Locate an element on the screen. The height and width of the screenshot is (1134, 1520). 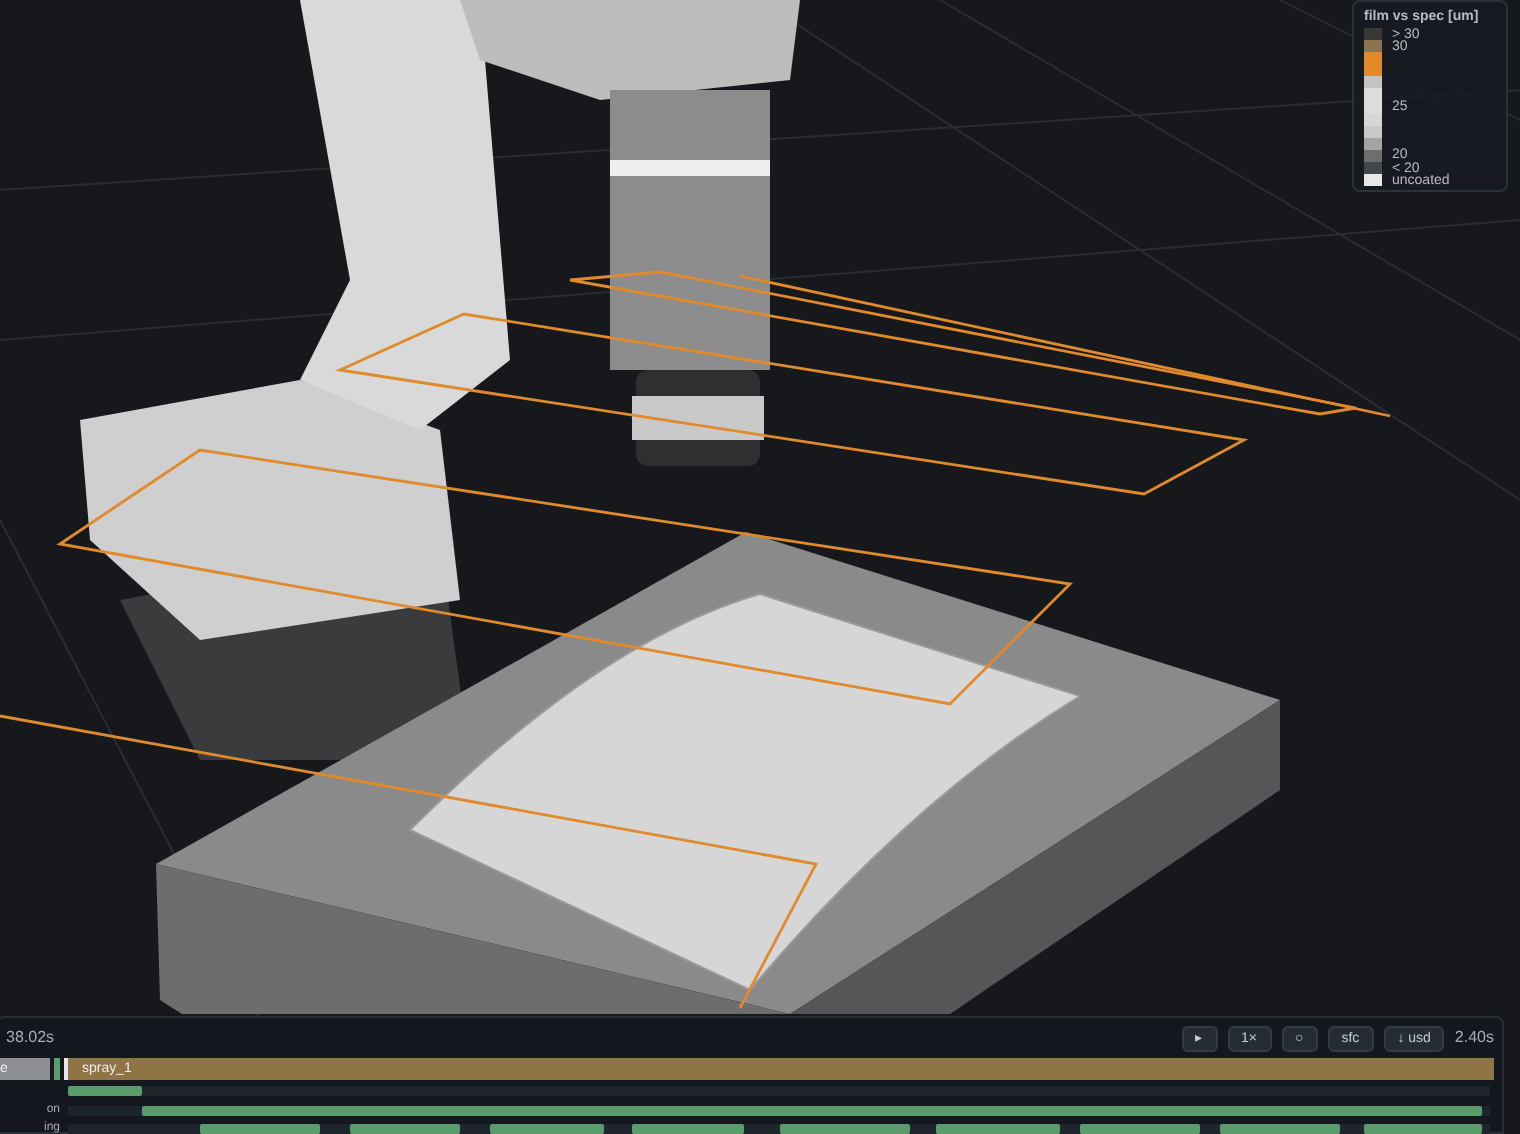
time-readout: 38.02s is located at coordinates (30, 1038).